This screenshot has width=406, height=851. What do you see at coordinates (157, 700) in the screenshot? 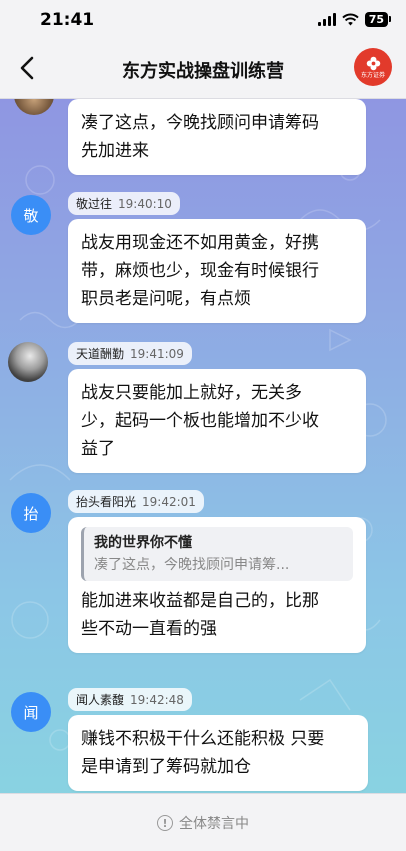
I see `message-time: 19:42:48` at bounding box center [157, 700].